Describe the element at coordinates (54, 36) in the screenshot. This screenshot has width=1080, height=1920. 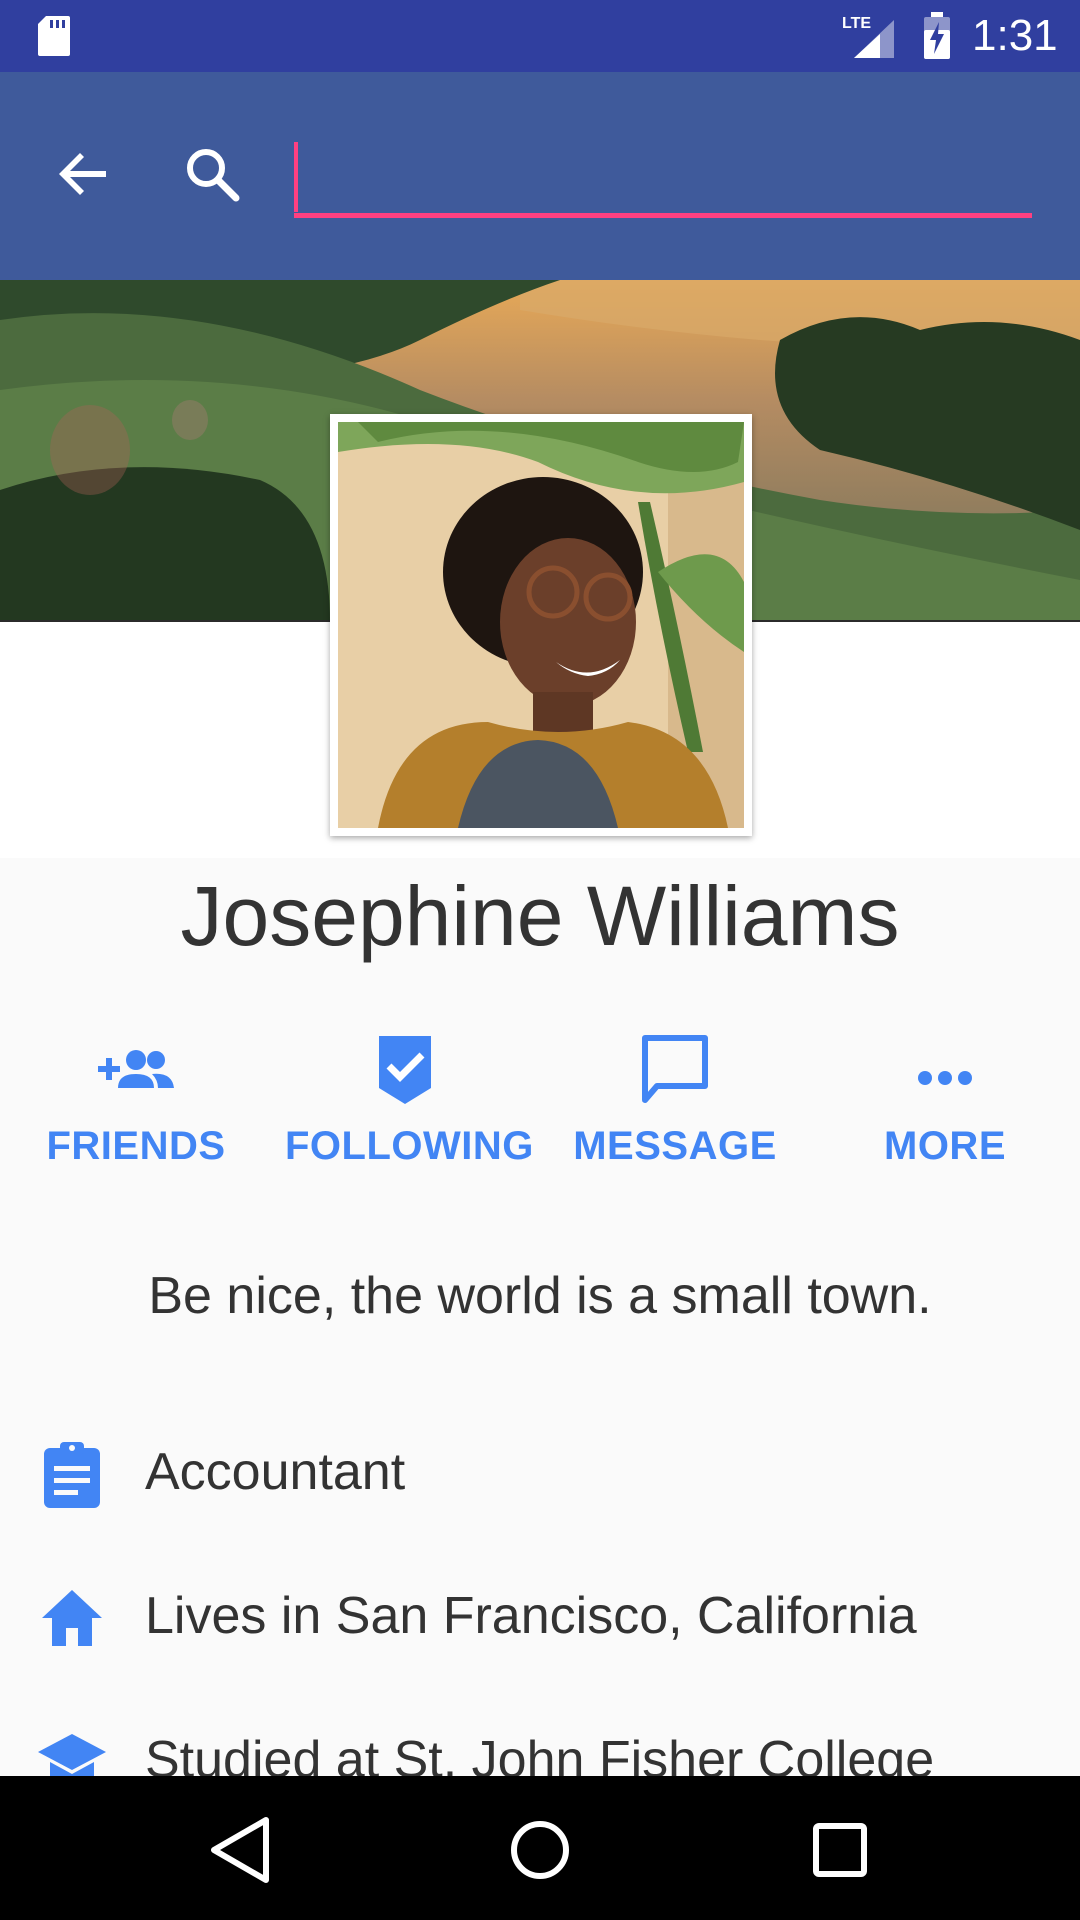
I see `sd-card-icon` at that location.